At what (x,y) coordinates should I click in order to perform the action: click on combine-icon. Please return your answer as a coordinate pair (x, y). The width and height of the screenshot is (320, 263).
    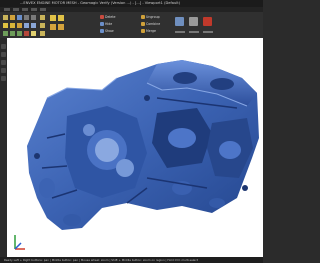
    Looking at the image, I should click on (143, 24).